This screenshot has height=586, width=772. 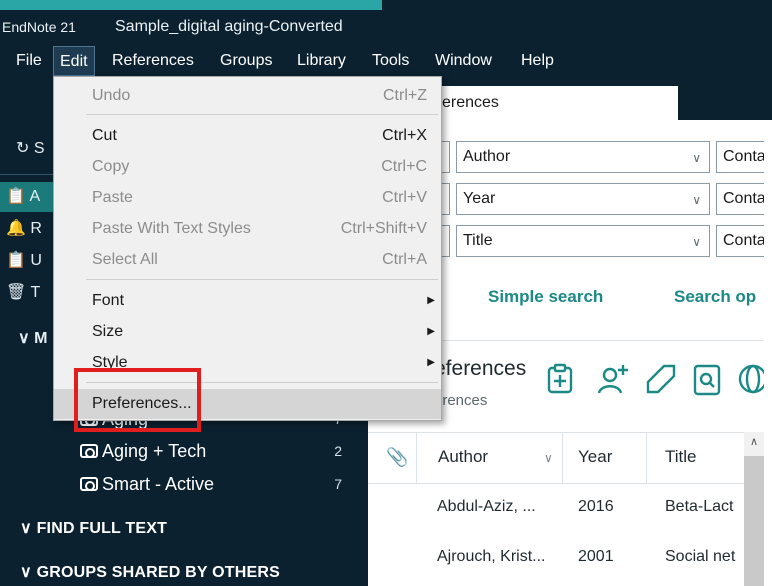 What do you see at coordinates (30, 174) in the screenshot?
I see `sidebar-divider` at bounding box center [30, 174].